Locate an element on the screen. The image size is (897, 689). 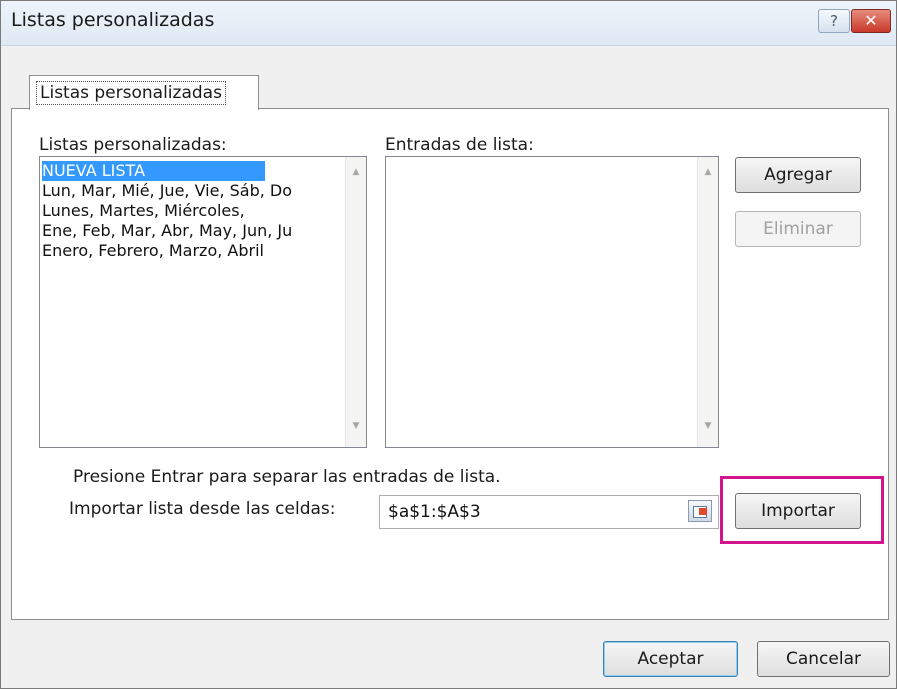
delete-button: Eliminar is located at coordinates (798, 229).